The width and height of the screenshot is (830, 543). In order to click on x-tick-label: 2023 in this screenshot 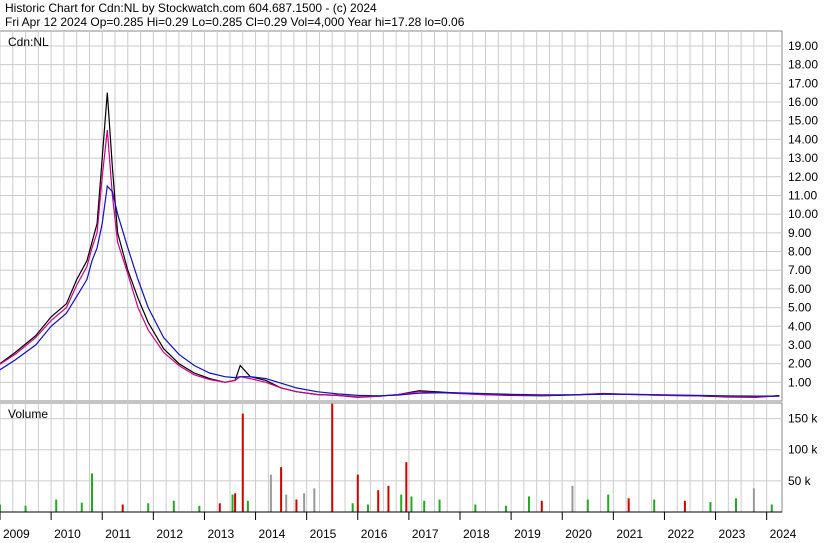, I will do `click(732, 534)`.